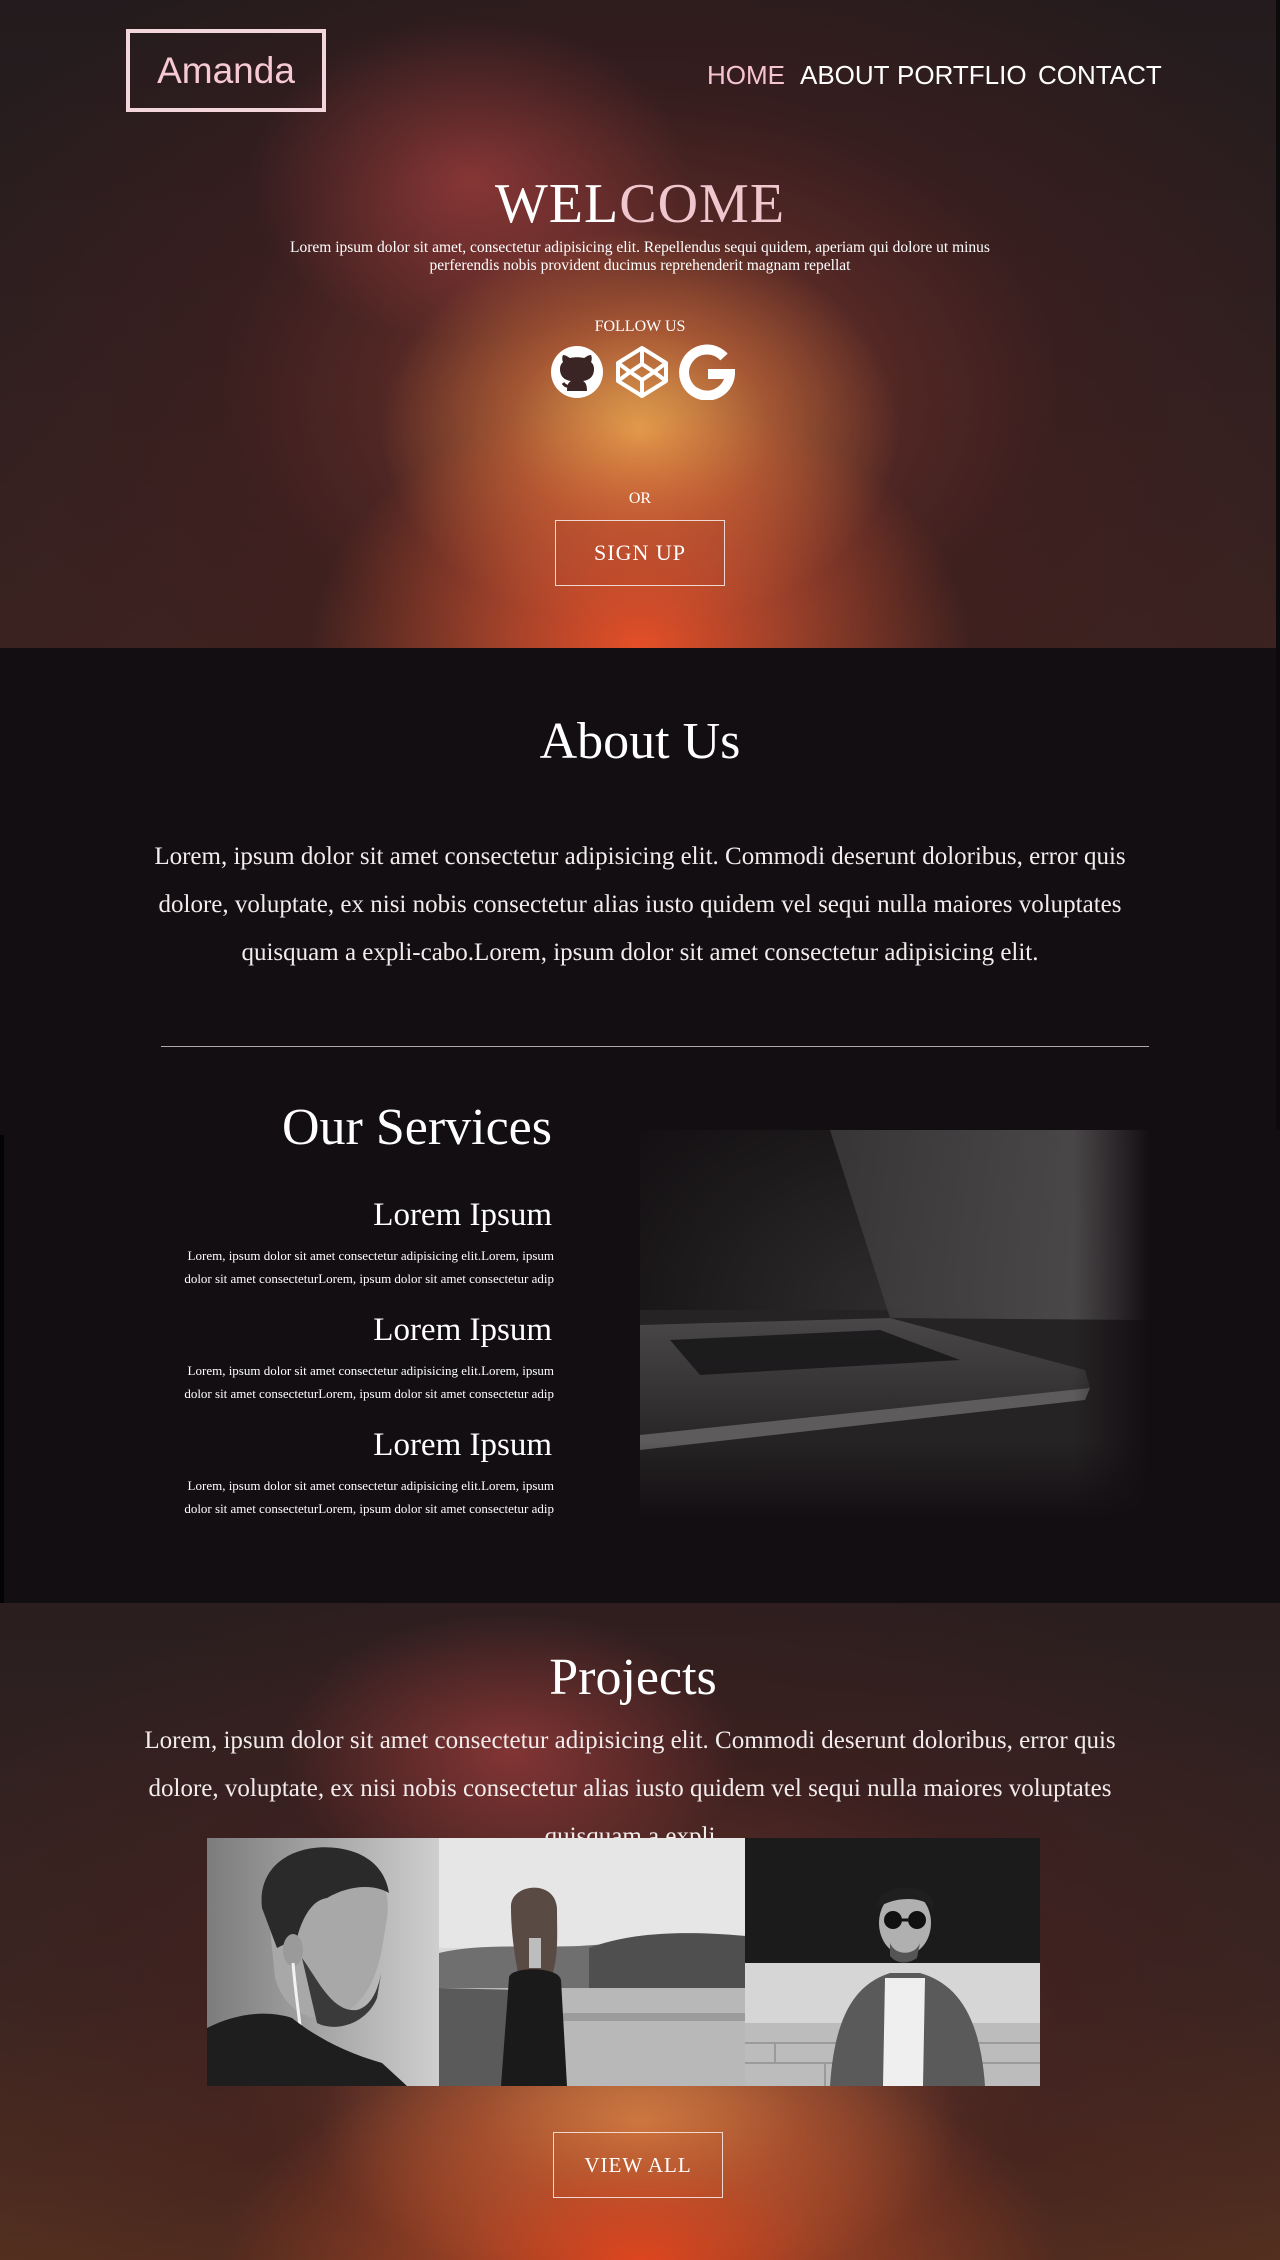 The height and width of the screenshot is (2260, 1280). What do you see at coordinates (1278, 565) in the screenshot?
I see `page-edge` at bounding box center [1278, 565].